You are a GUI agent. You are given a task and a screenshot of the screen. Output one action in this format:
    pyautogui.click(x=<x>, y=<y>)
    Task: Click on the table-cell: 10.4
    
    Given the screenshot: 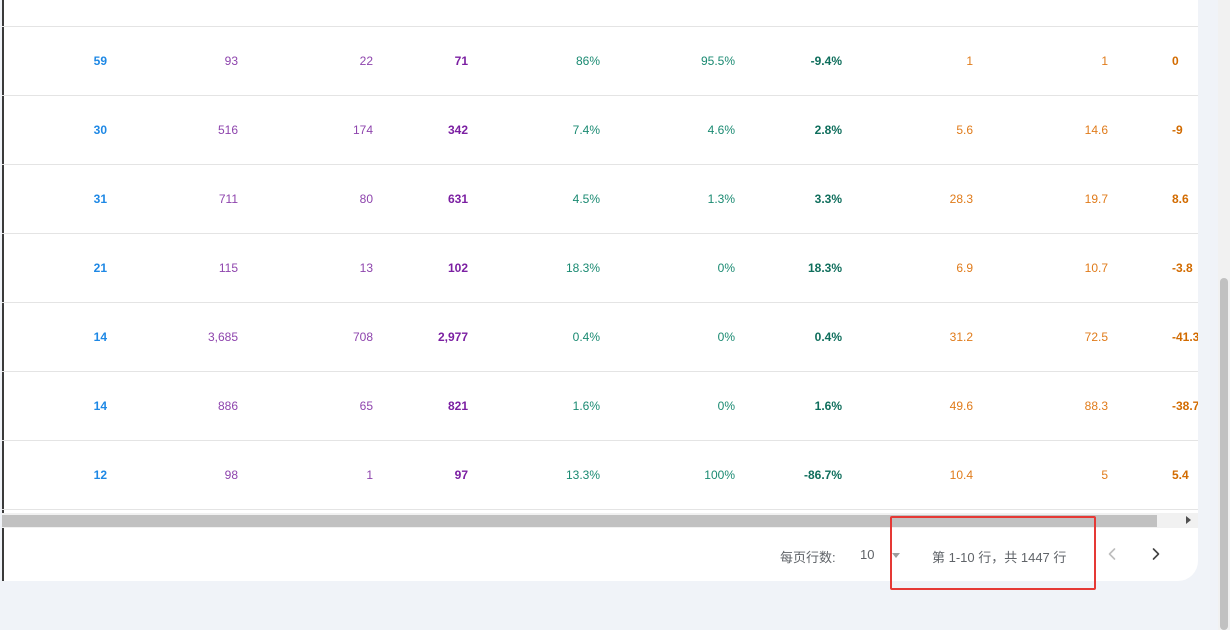 What is the action you would take?
    pyautogui.click(x=961, y=475)
    